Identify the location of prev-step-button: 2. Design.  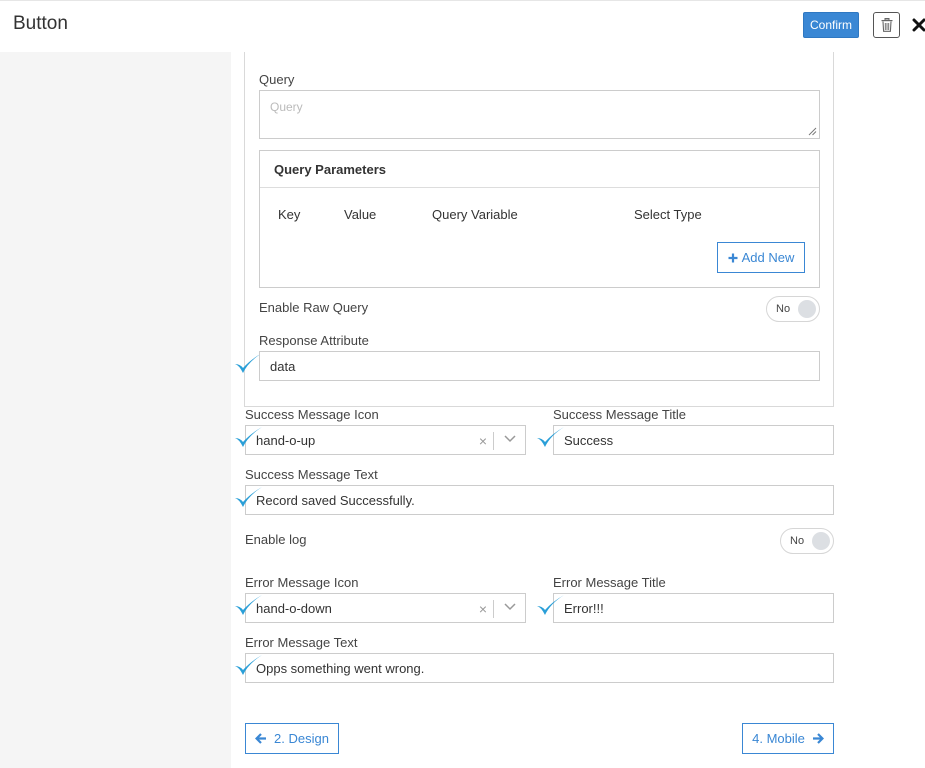
(292, 738).